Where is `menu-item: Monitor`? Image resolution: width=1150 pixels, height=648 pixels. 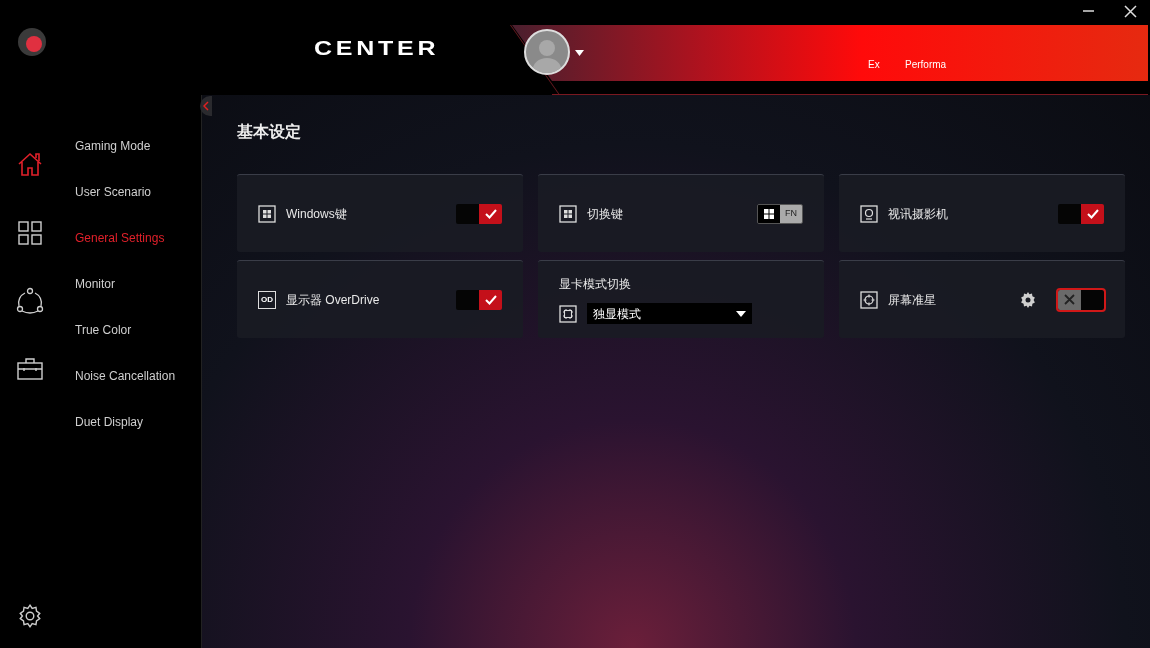
menu-item: Monitor is located at coordinates (95, 284).